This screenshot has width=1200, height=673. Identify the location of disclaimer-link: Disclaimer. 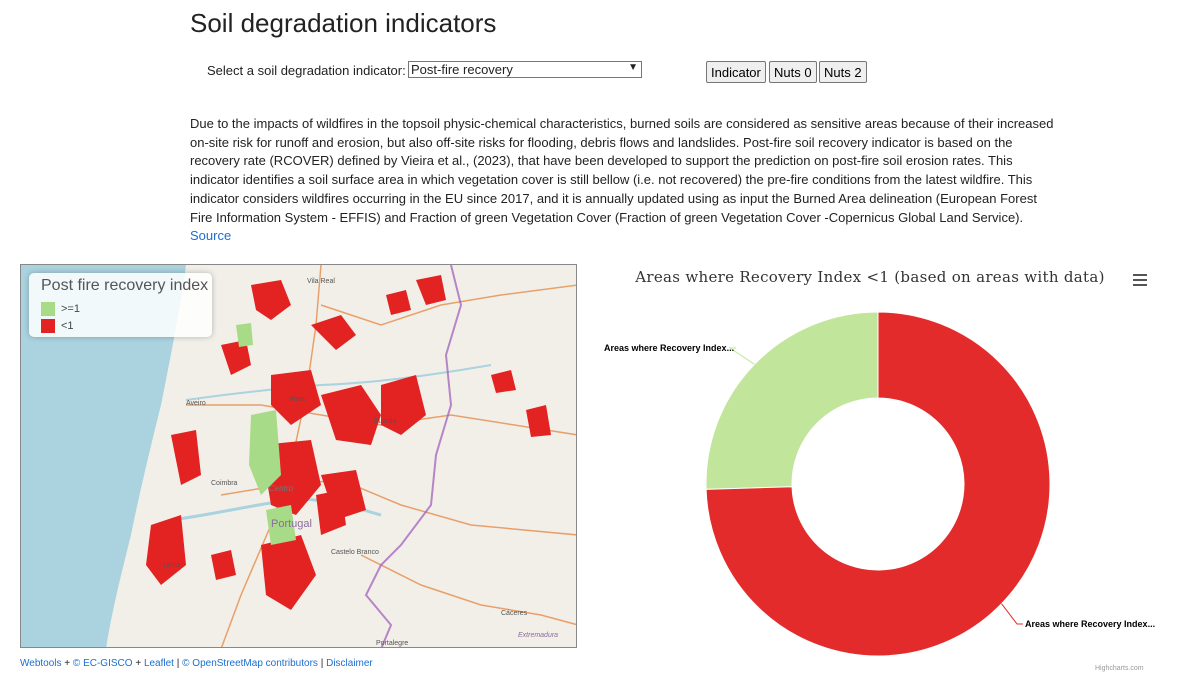
(349, 663).